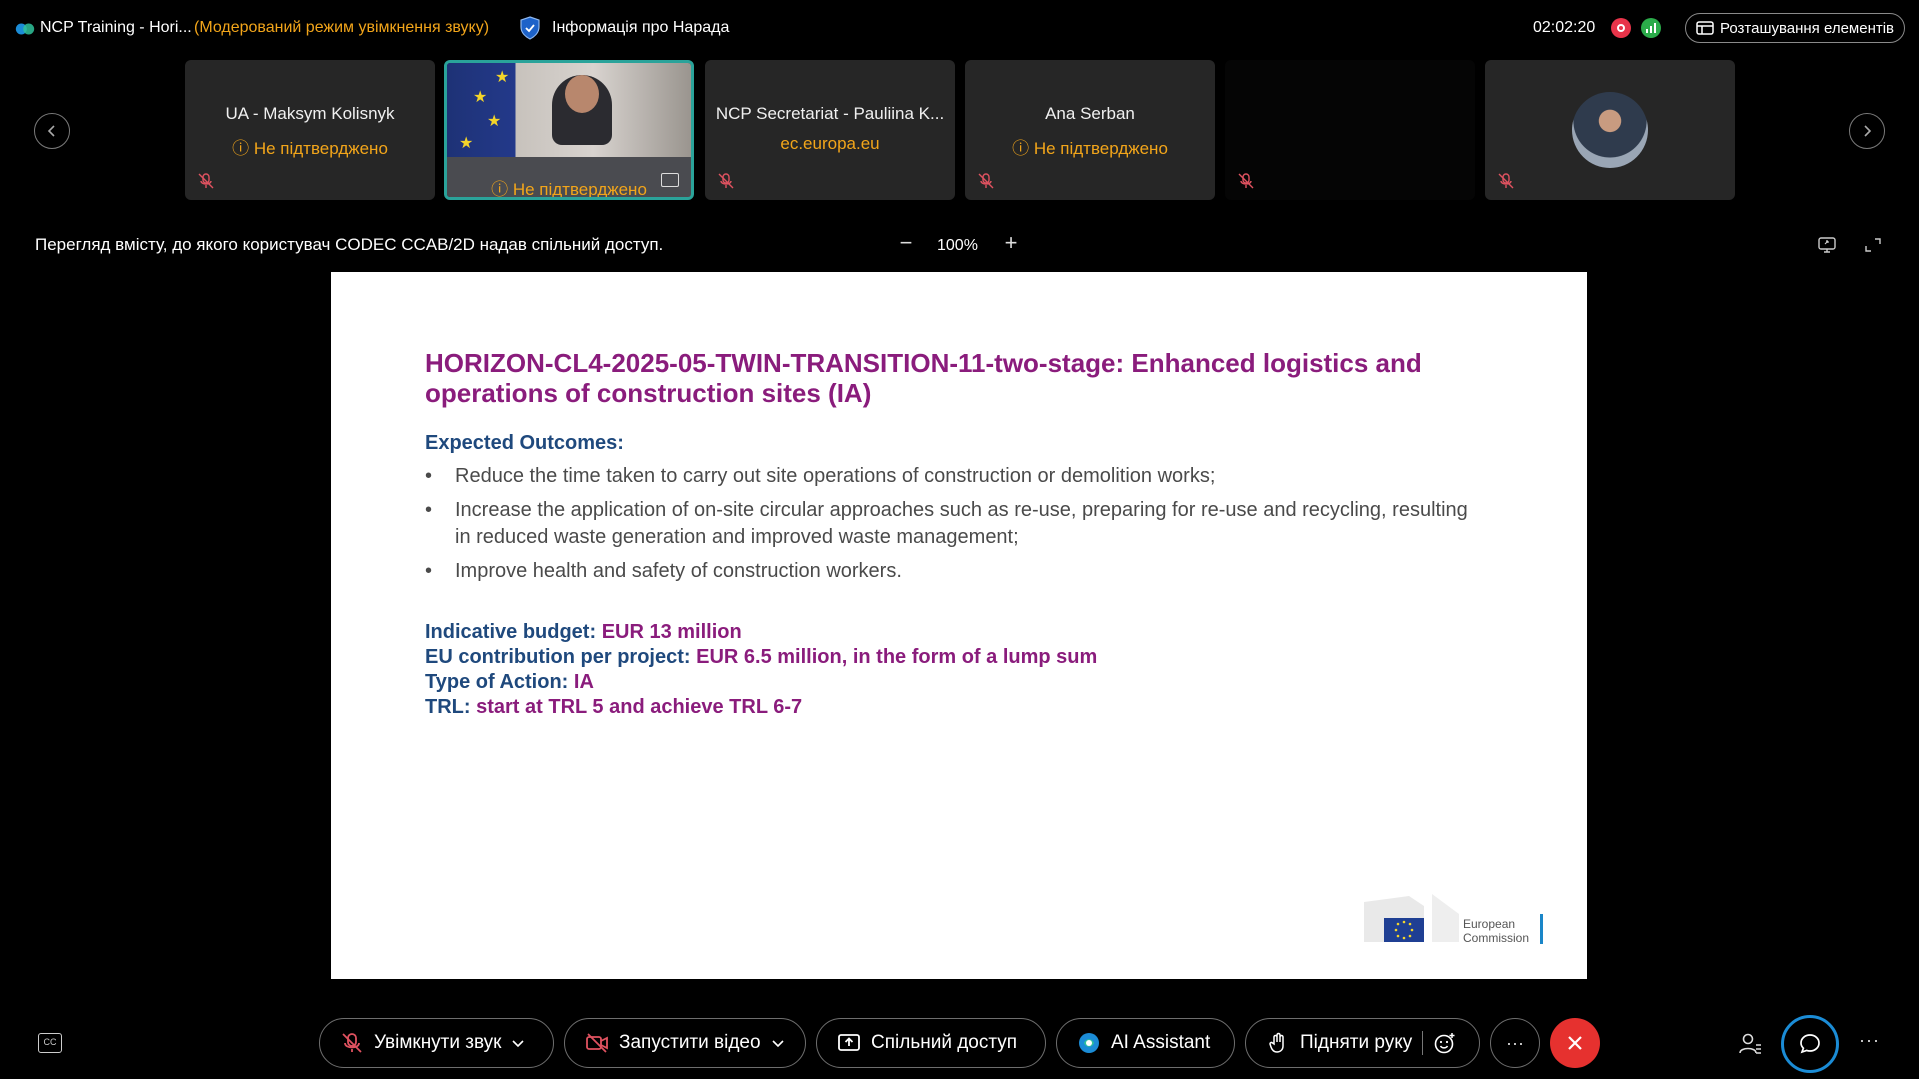 The width and height of the screenshot is (1919, 1079). What do you see at coordinates (614, 707) in the screenshot?
I see `fact-trl: TRL: start at TRL 5 and achieve TRL 6-7` at bounding box center [614, 707].